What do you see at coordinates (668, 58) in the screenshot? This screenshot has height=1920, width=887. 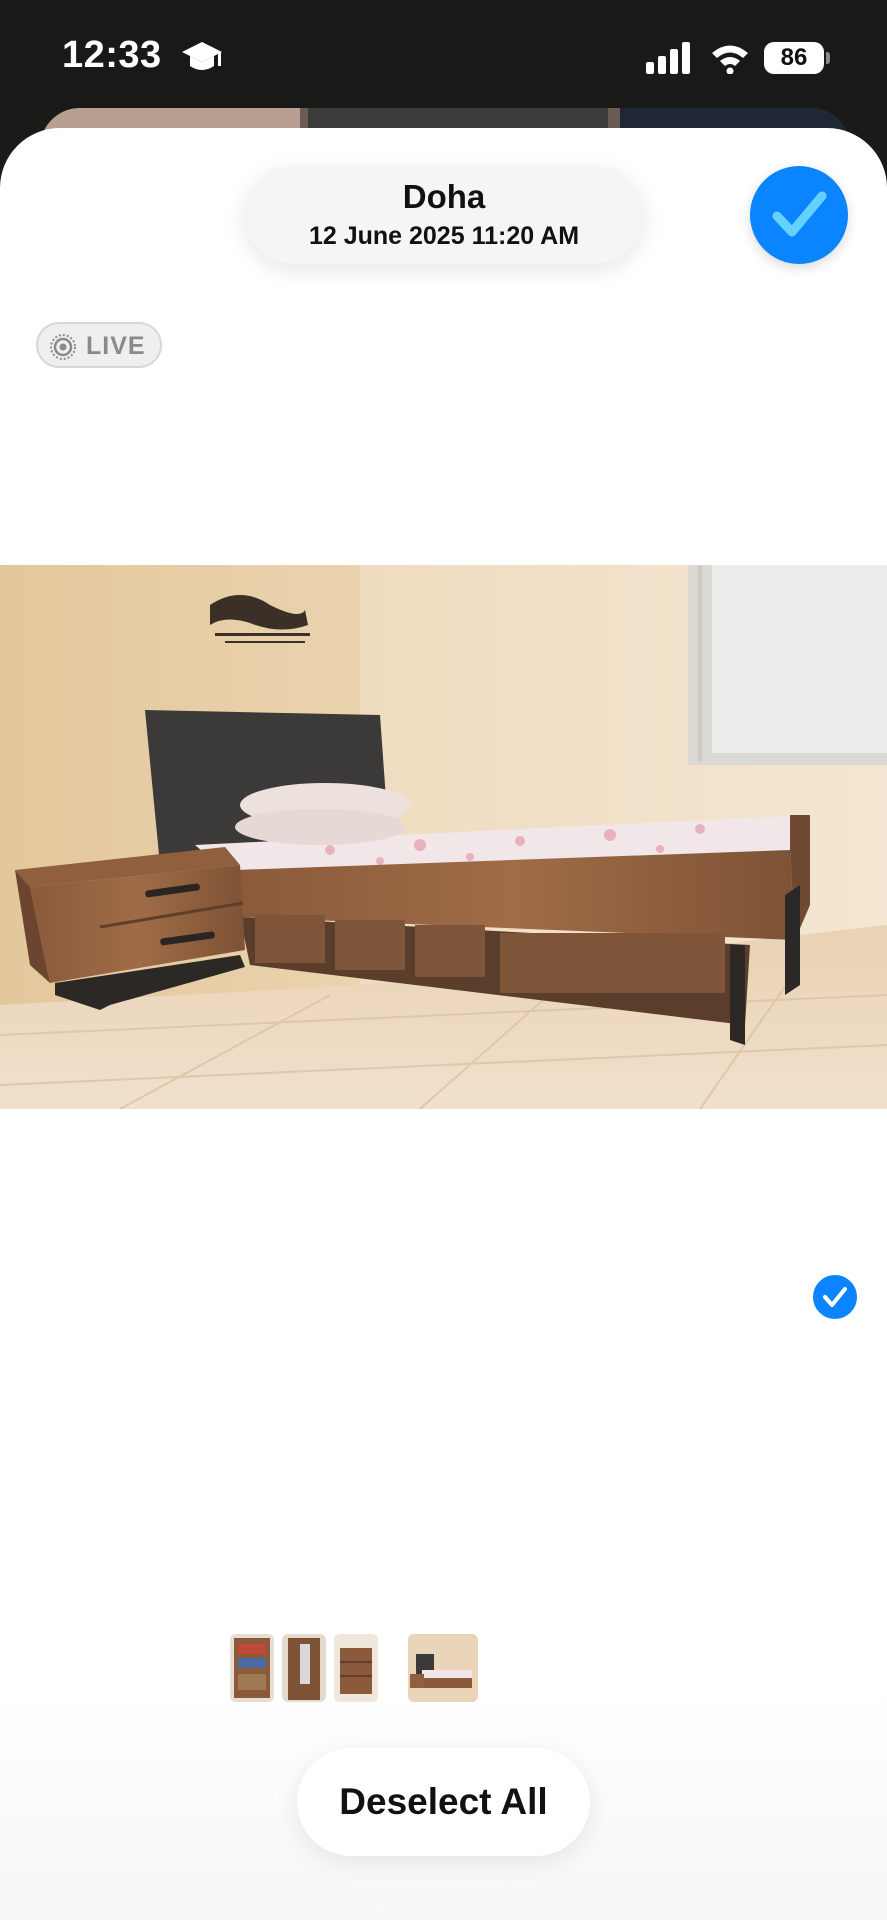 I see `cellular-signal-icon` at bounding box center [668, 58].